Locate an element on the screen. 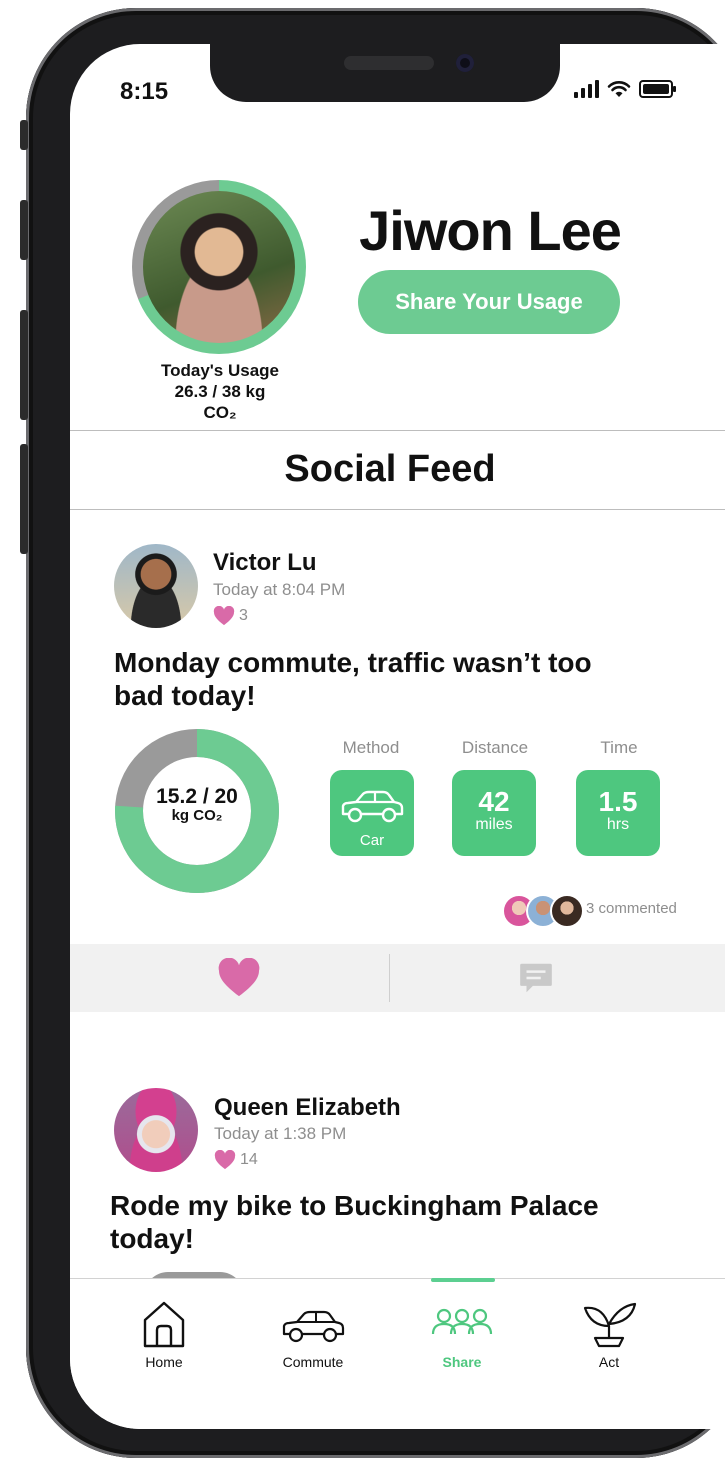  post-time: Today at 8:04 PM is located at coordinates (279, 589).